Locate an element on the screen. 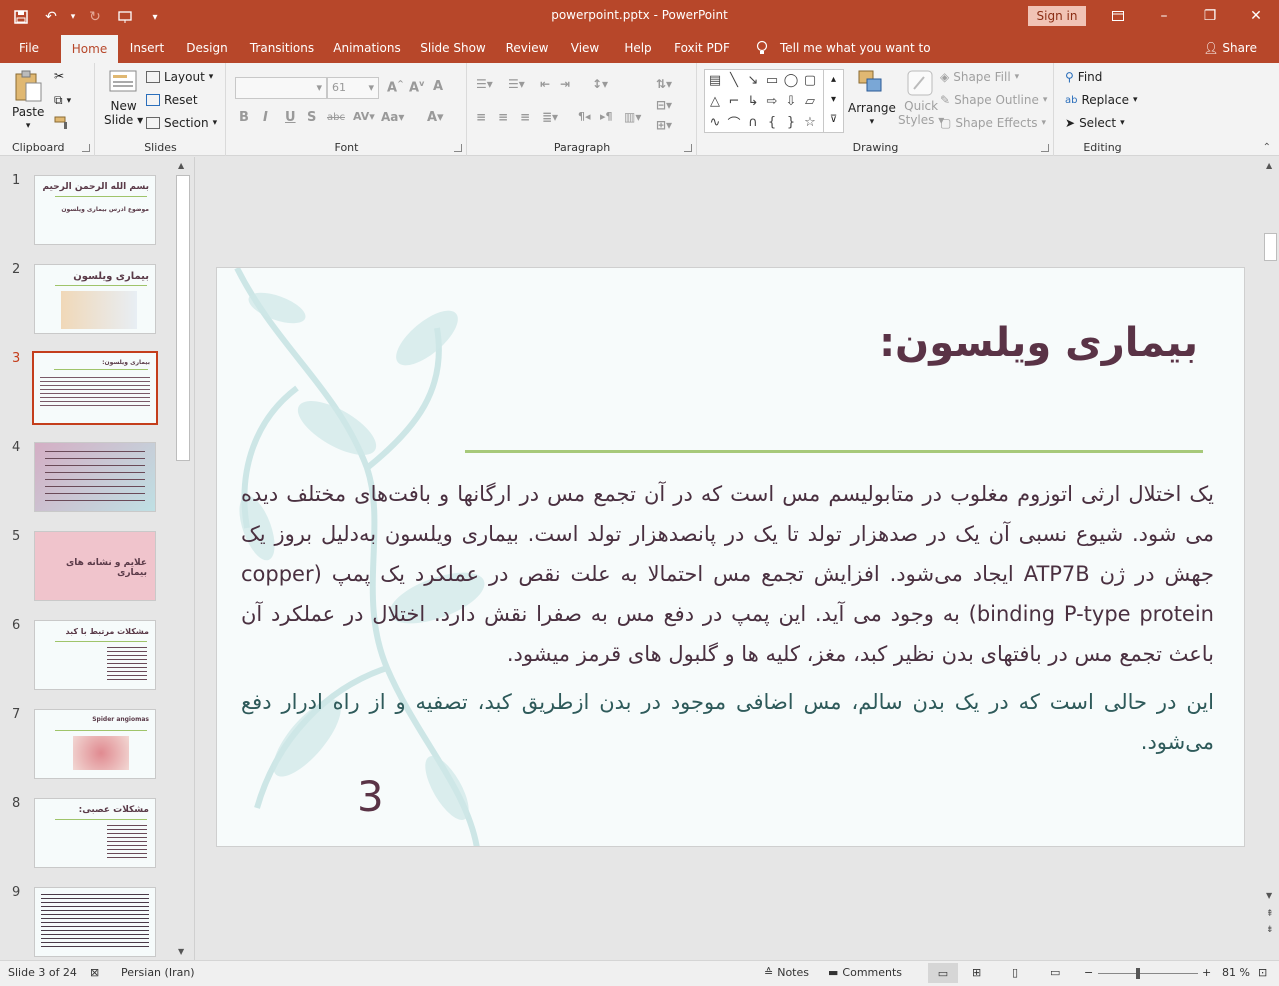 This screenshot has width=1279, height=986. normal-view-icon: ▭ is located at coordinates (943, 973).